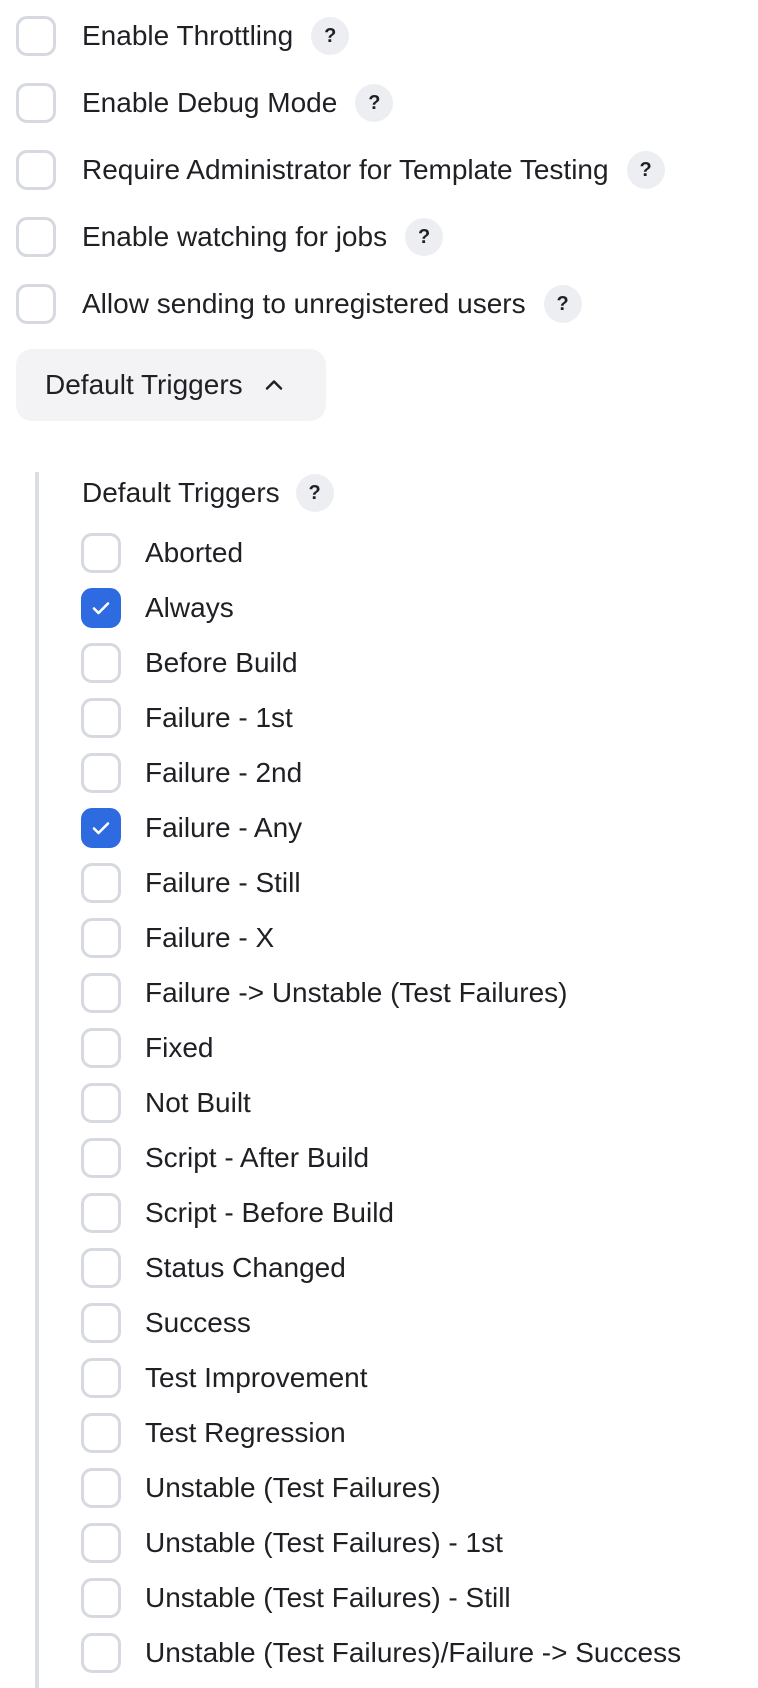 Image resolution: width=758 pixels, height=1688 pixels. I want to click on trigger-label: Script - After Build, so click(257, 1157).